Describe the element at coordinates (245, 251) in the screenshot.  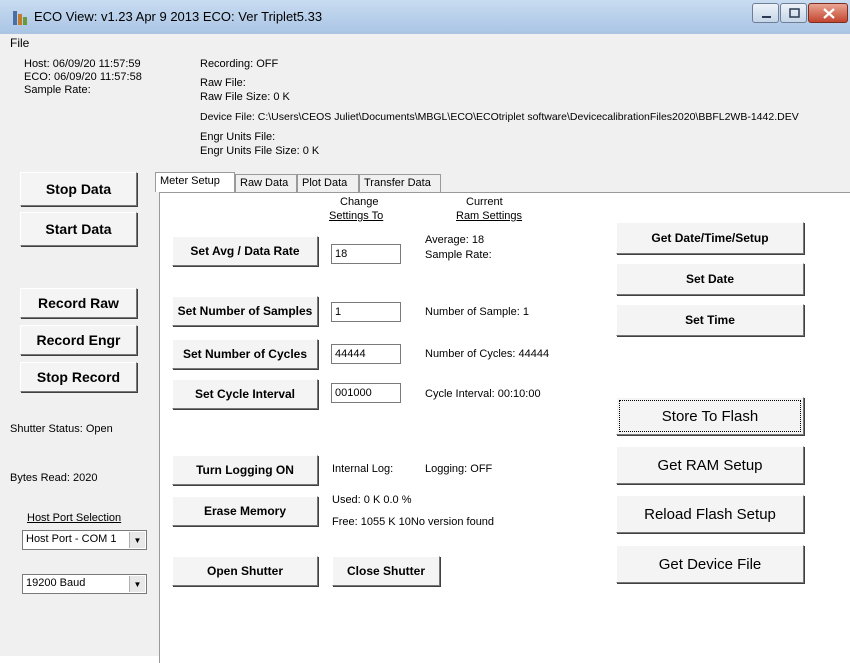
I see `set-avg-data-rate-button: Set Avg / Data Rate` at that location.